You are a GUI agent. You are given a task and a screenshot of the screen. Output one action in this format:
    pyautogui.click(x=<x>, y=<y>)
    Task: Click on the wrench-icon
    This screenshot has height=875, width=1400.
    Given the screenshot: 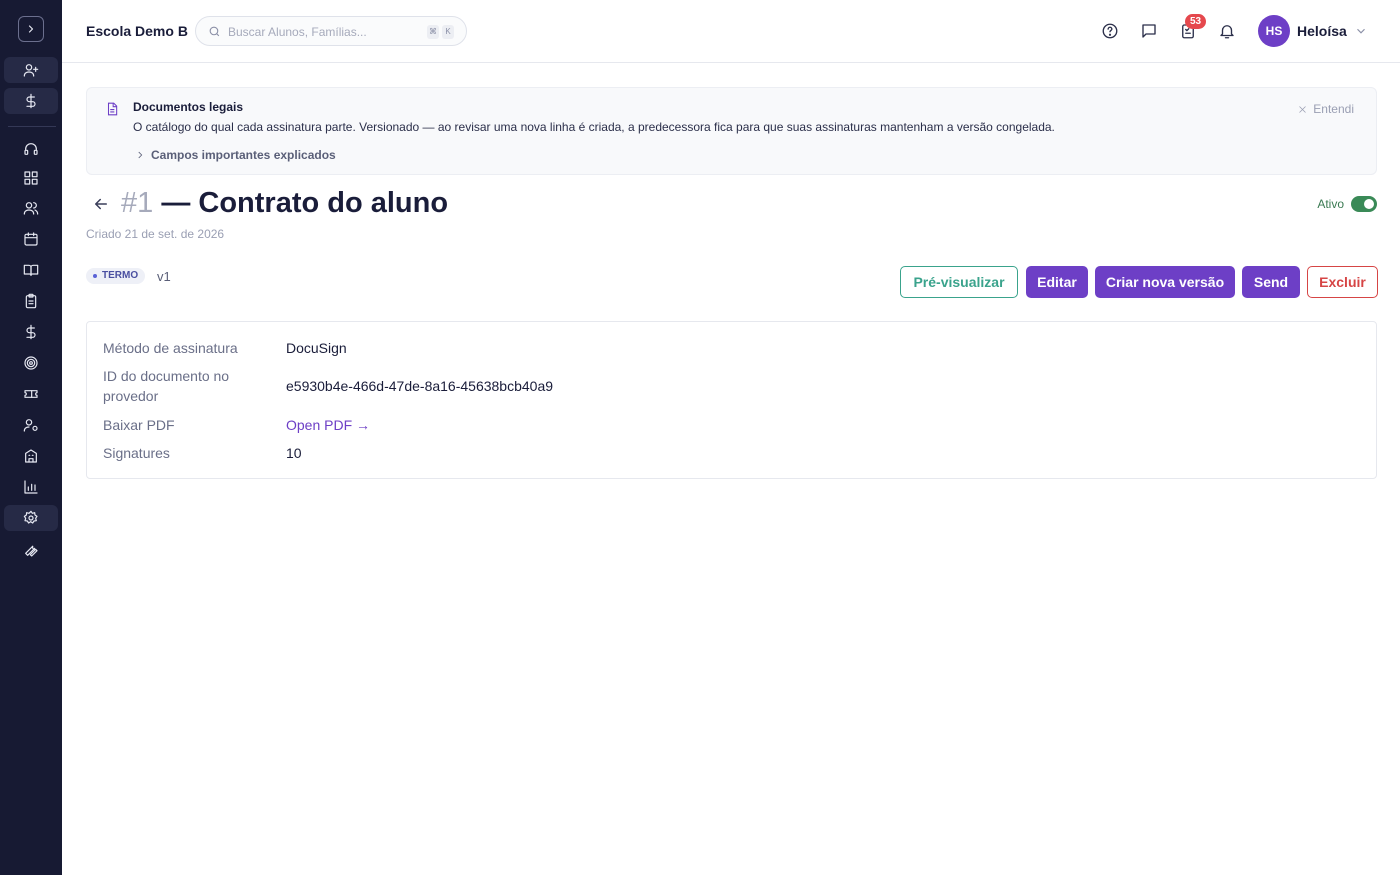 What is the action you would take?
    pyautogui.click(x=31, y=551)
    